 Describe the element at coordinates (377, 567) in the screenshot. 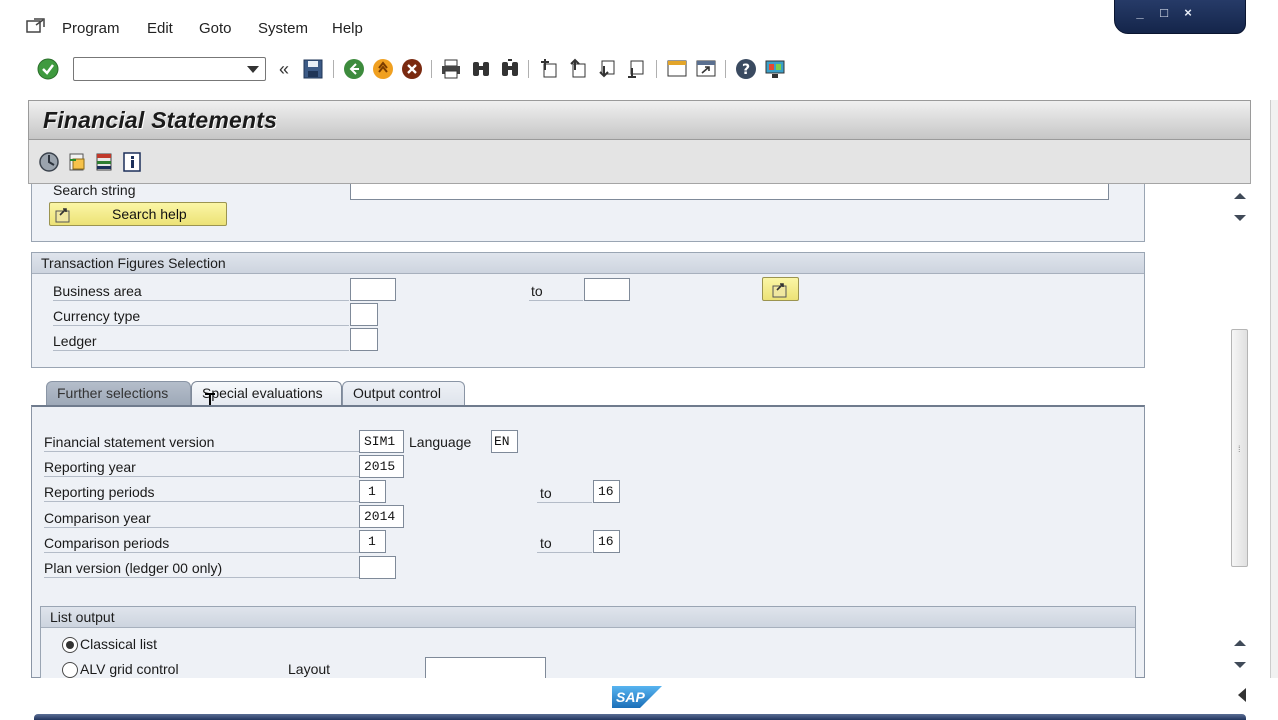

I see `plan-version-input` at that location.